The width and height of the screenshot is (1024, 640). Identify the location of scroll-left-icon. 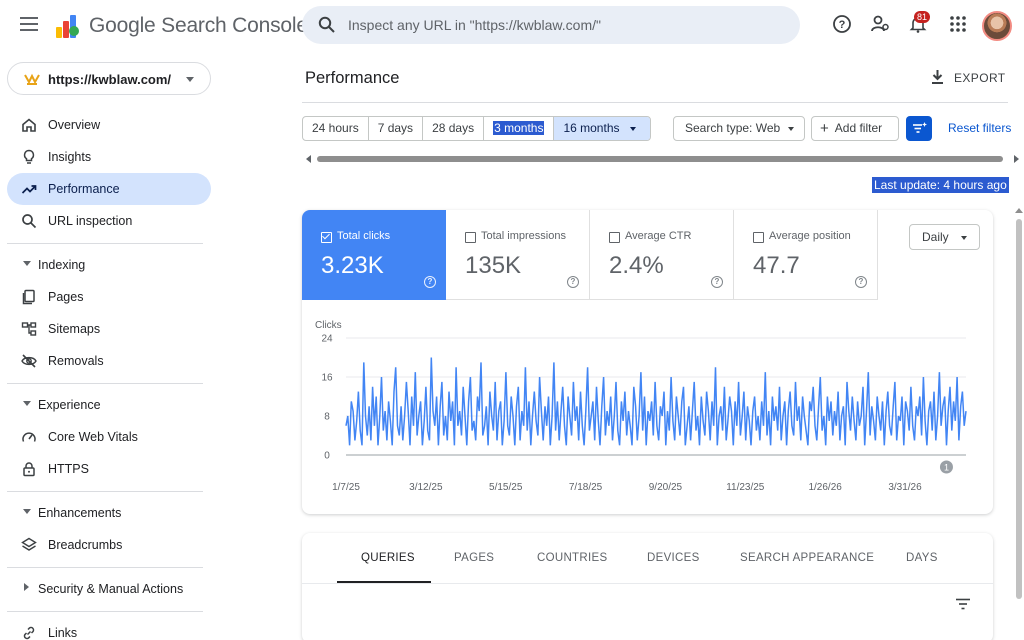
(308, 159).